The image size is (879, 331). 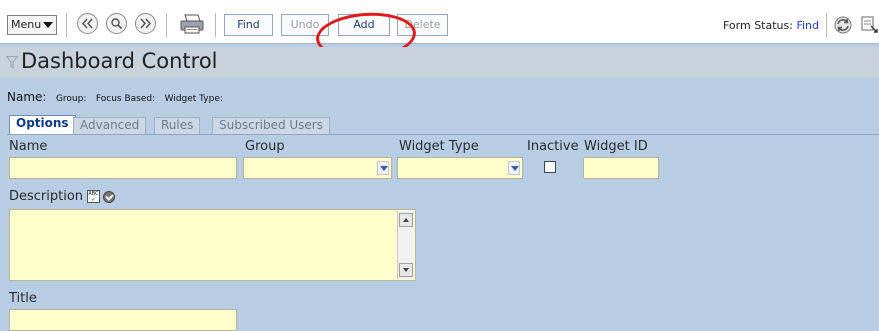 What do you see at coordinates (23, 298) in the screenshot?
I see `title-label: Title` at bounding box center [23, 298].